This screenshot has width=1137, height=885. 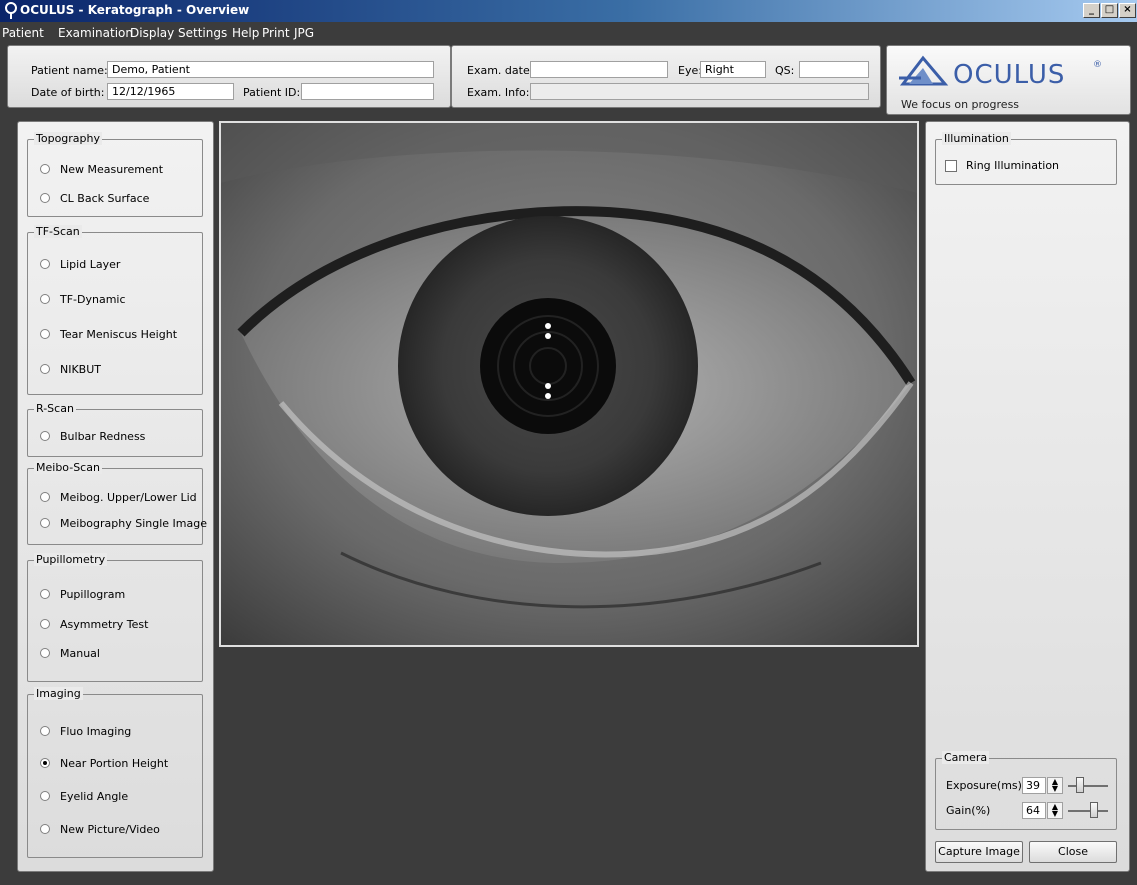 What do you see at coordinates (45, 763) in the screenshot?
I see `radio-button-selected` at bounding box center [45, 763].